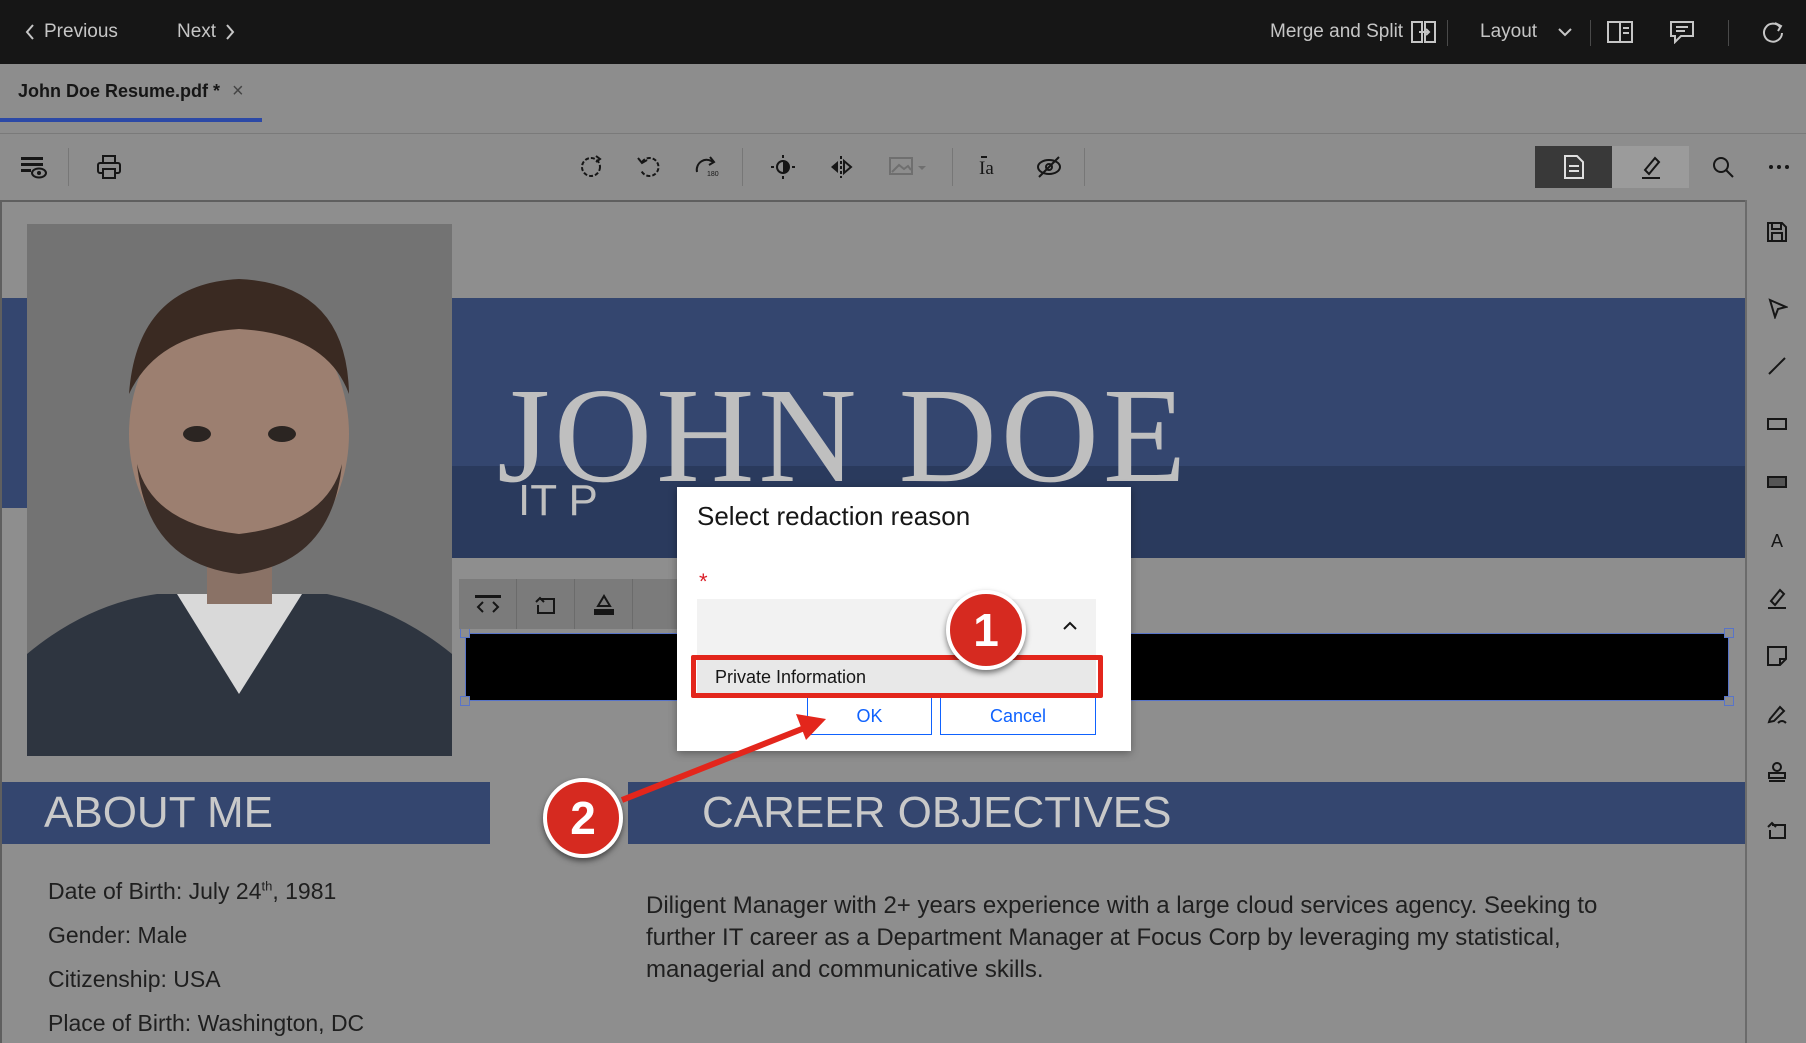 This screenshot has width=1806, height=1043. What do you see at coordinates (1509, 31) in the screenshot?
I see `layout-label: Layout` at bounding box center [1509, 31].